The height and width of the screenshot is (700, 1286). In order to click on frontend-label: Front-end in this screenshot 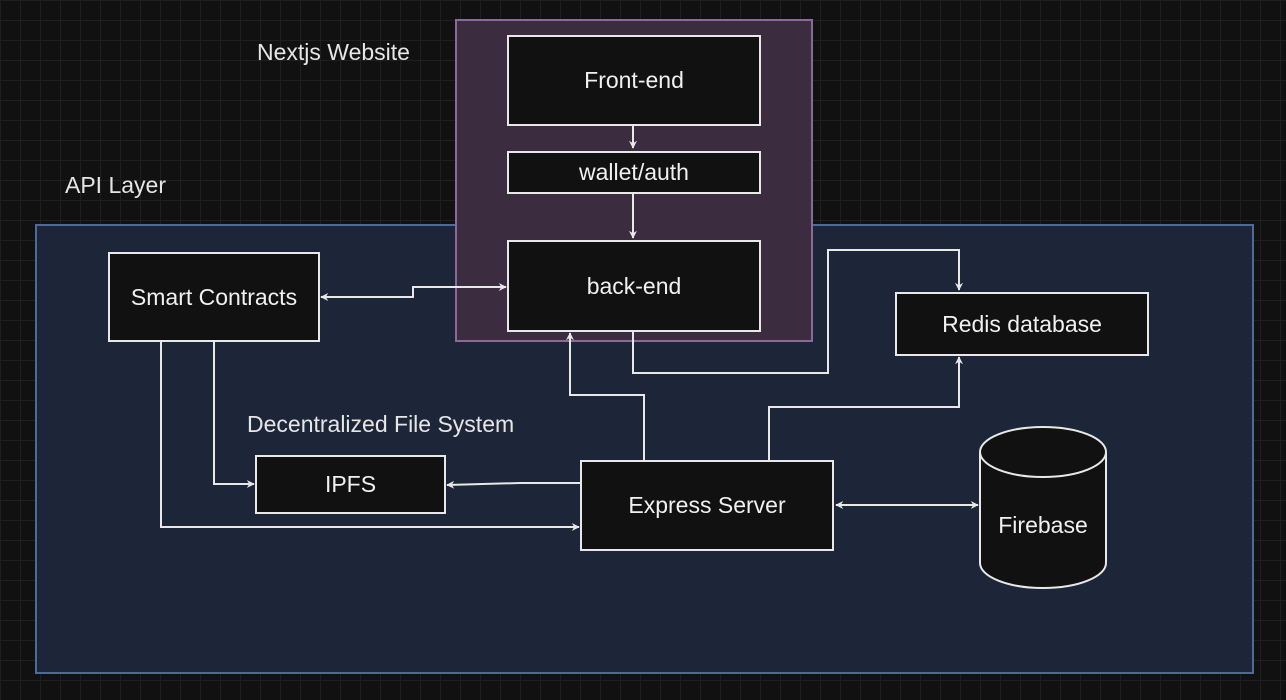, I will do `click(634, 80)`.